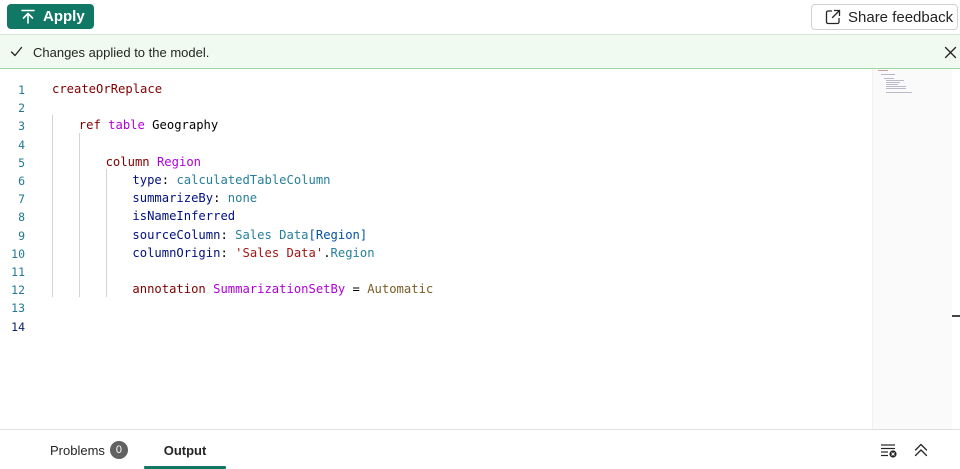  What do you see at coordinates (127, 161) in the screenshot?
I see `code-token: column` at bounding box center [127, 161].